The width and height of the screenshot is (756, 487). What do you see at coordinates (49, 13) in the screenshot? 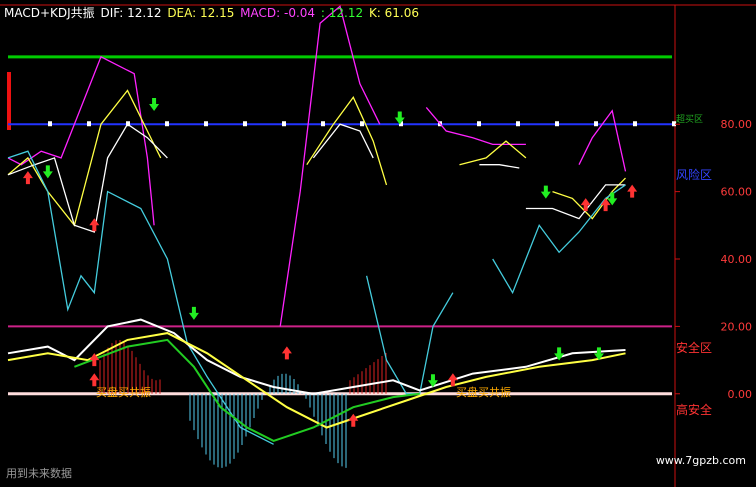
I see `indicator-name: MACD+KDJ共振` at bounding box center [49, 13].